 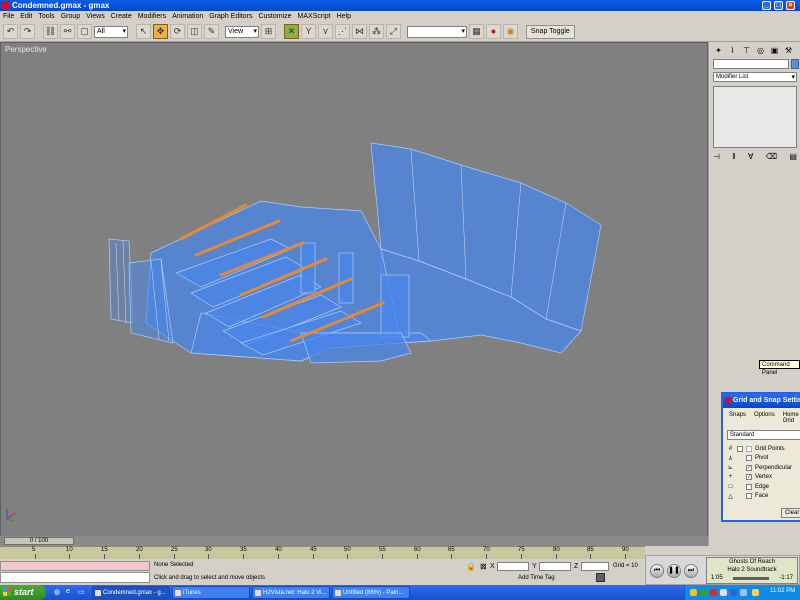 I want to click on remove-modifier-icon: ⌫, so click(x=771, y=158).